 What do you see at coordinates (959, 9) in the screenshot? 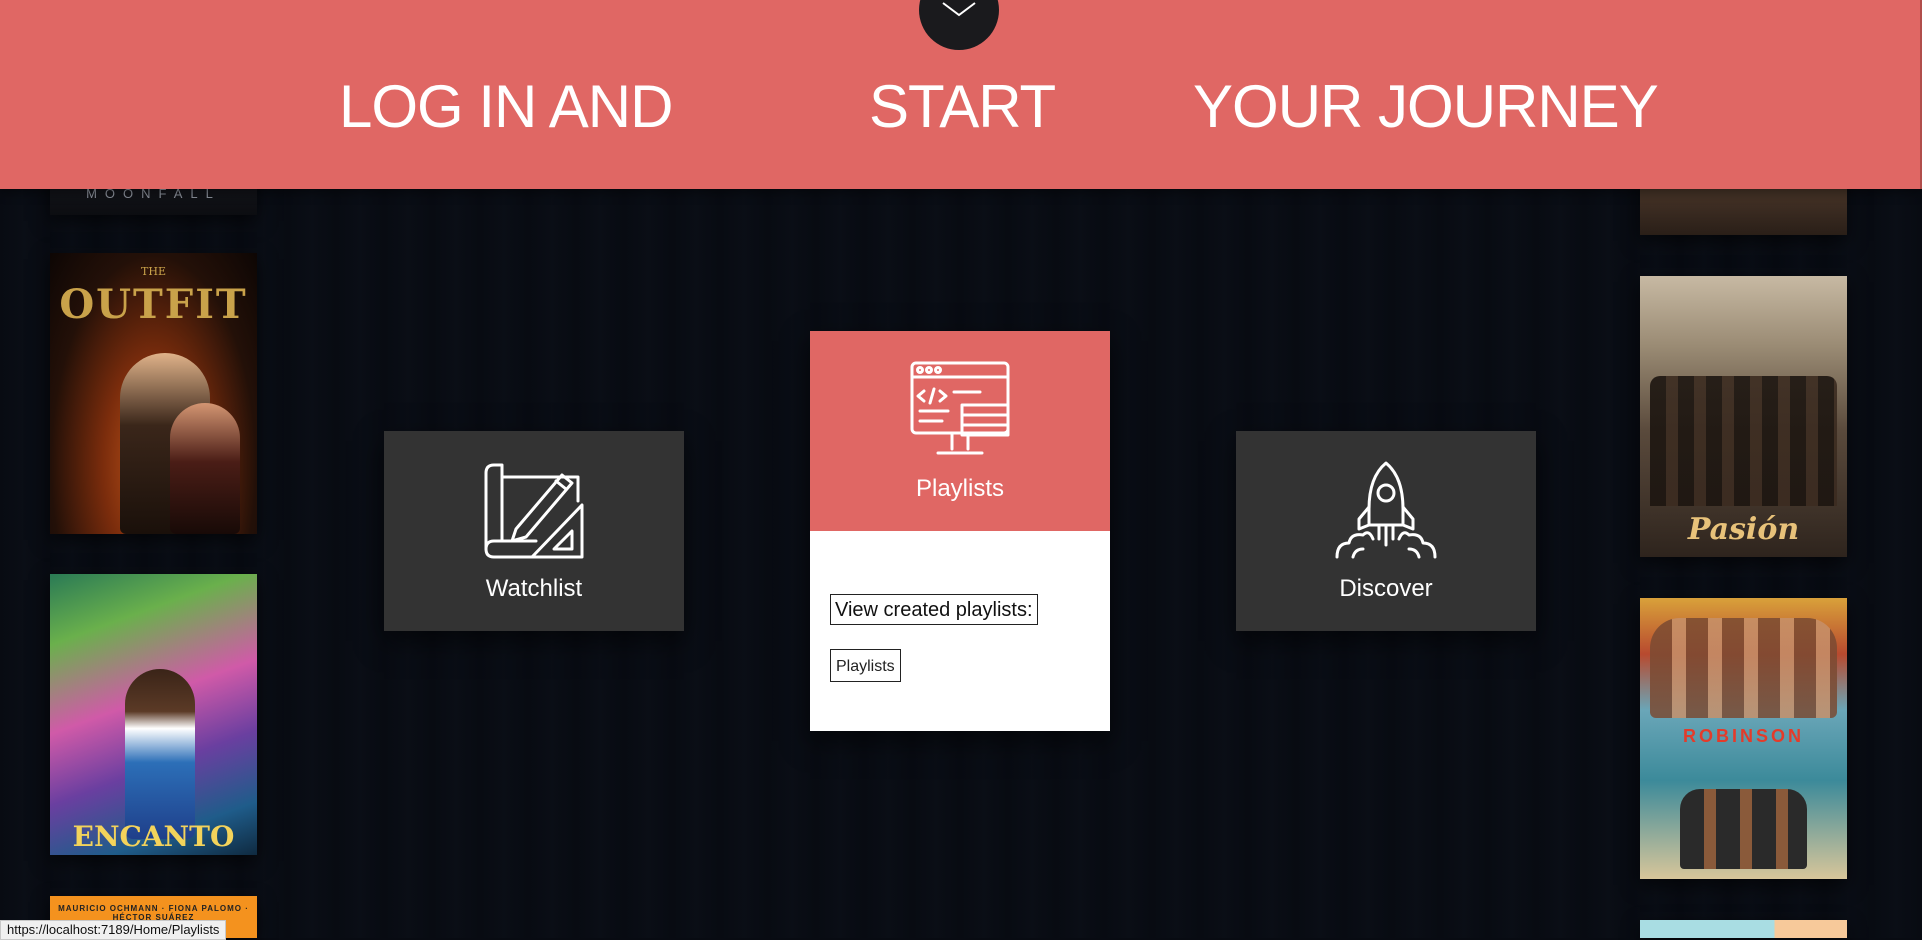
I see `chevron-down-icon` at bounding box center [959, 9].